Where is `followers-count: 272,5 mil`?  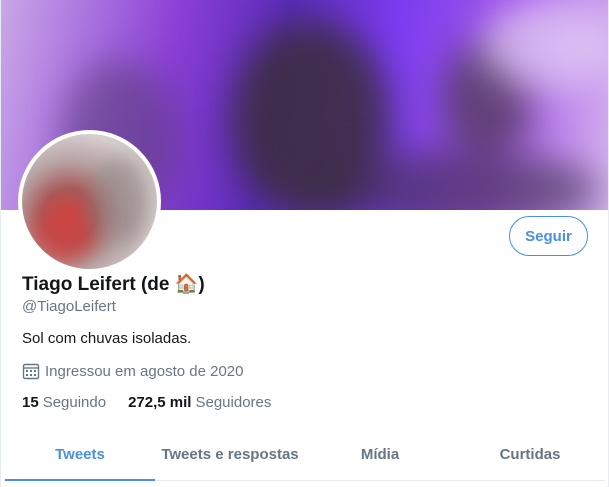
followers-count: 272,5 mil is located at coordinates (160, 402).